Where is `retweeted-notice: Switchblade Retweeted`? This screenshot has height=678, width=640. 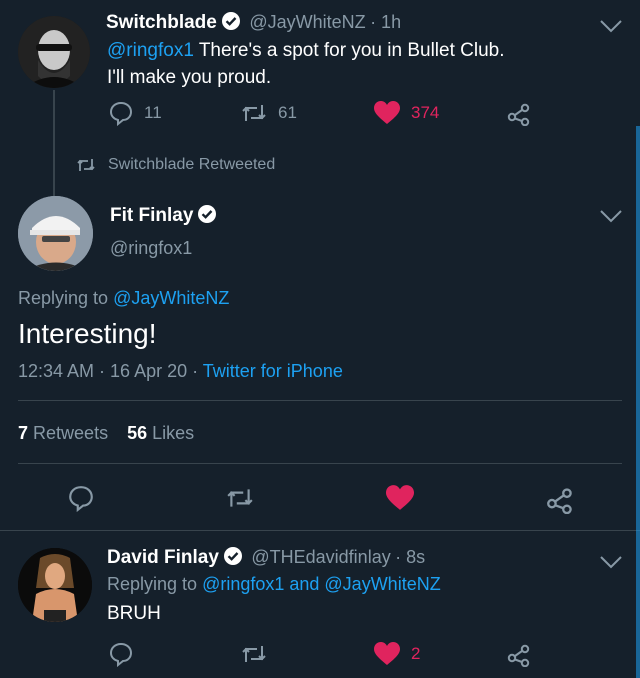 retweeted-notice: Switchblade Retweeted is located at coordinates (175, 165).